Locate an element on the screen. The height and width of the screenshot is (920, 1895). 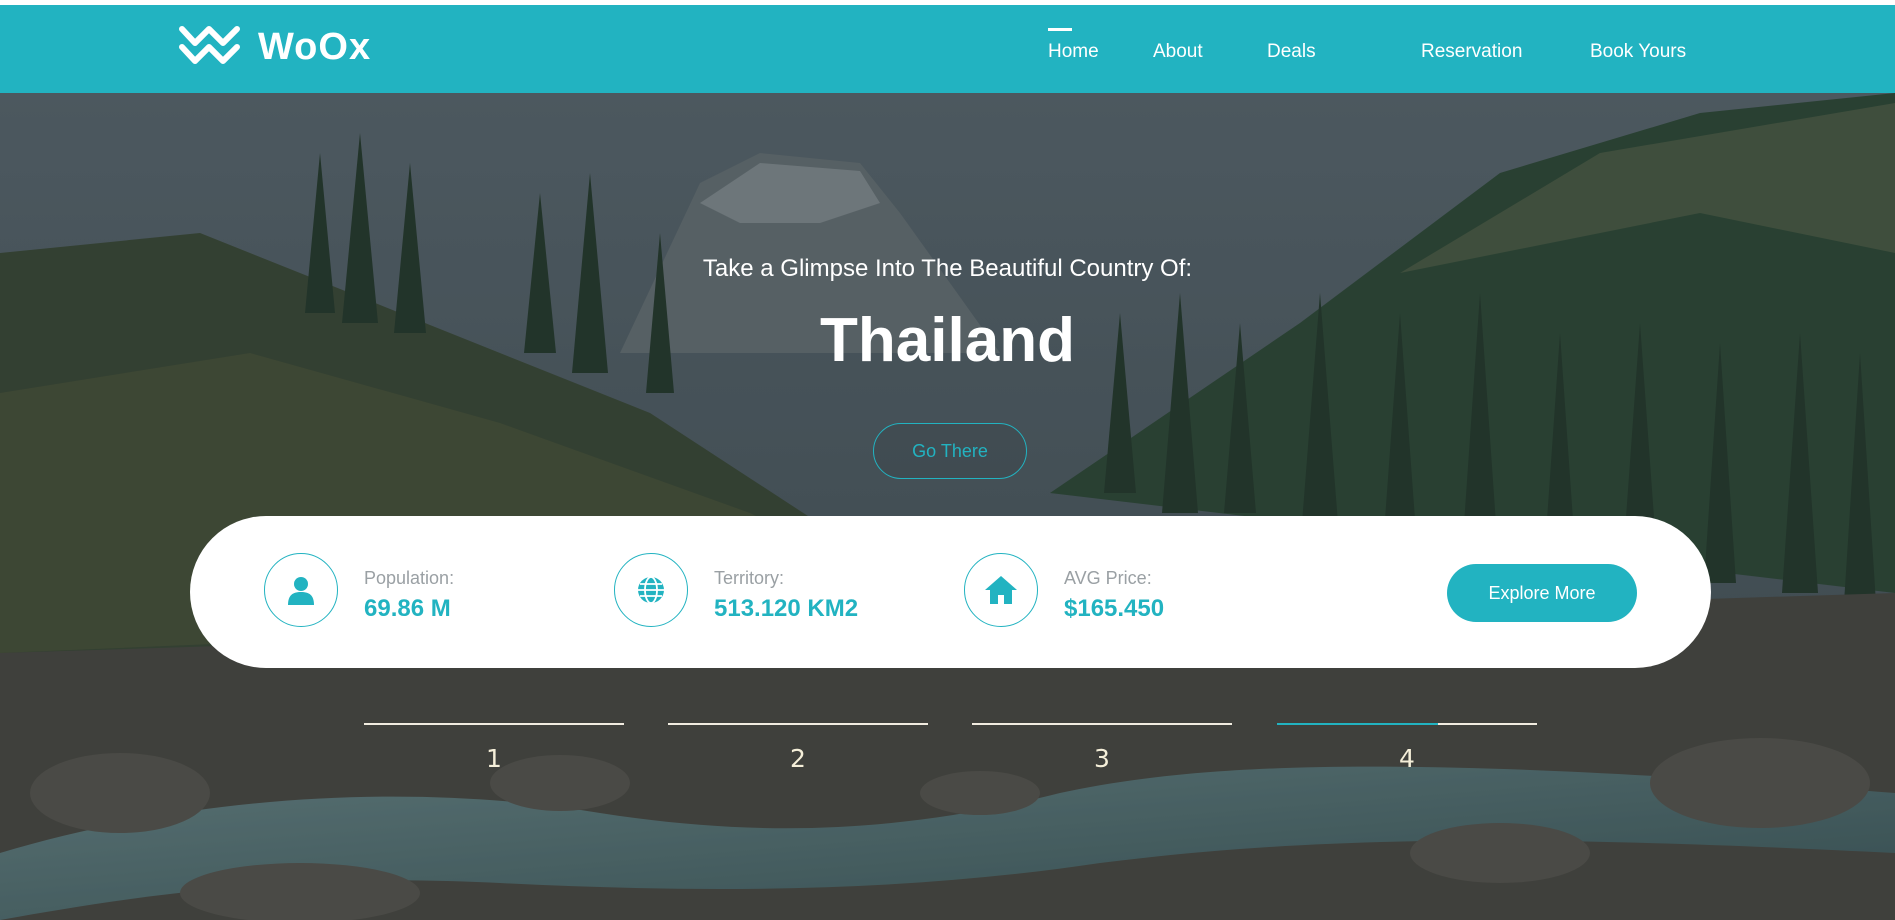
slide-indicator-4: 4 is located at coordinates (1407, 748).